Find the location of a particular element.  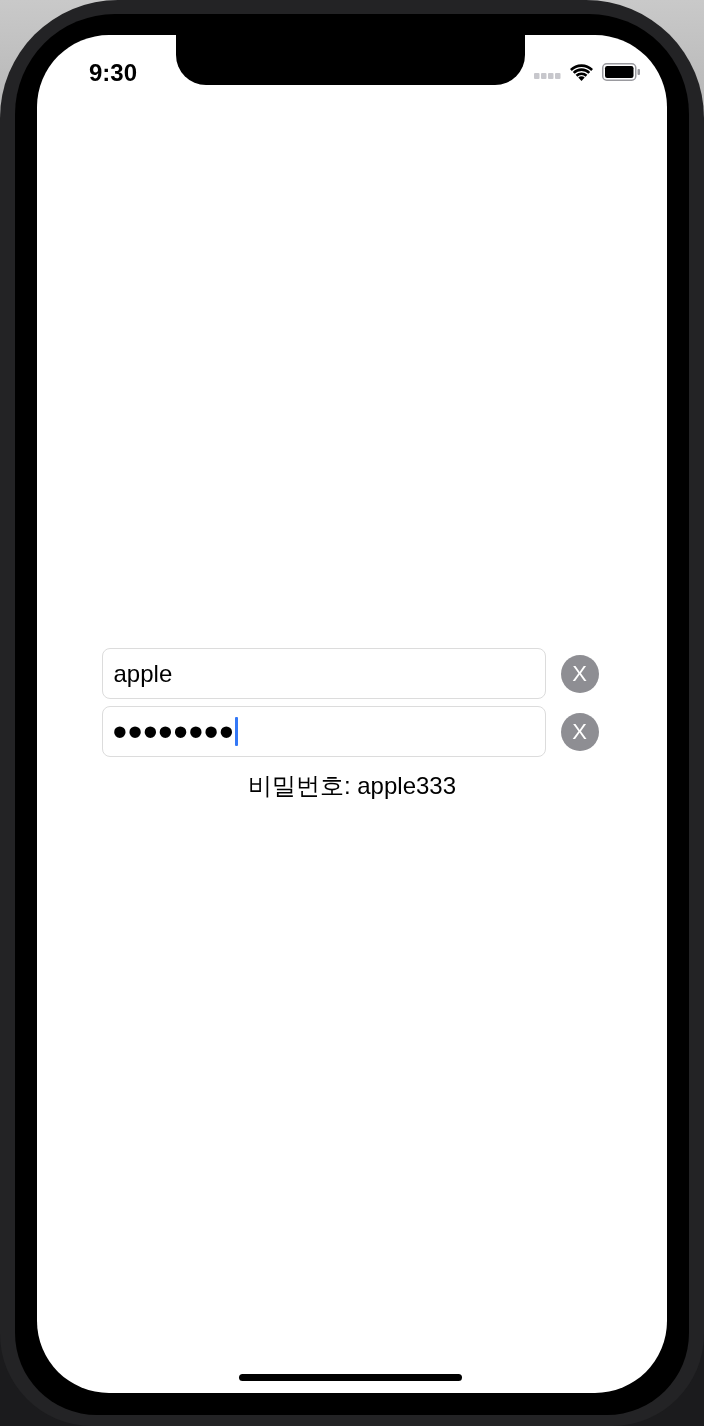

status-time: 9:30 is located at coordinates (113, 72).